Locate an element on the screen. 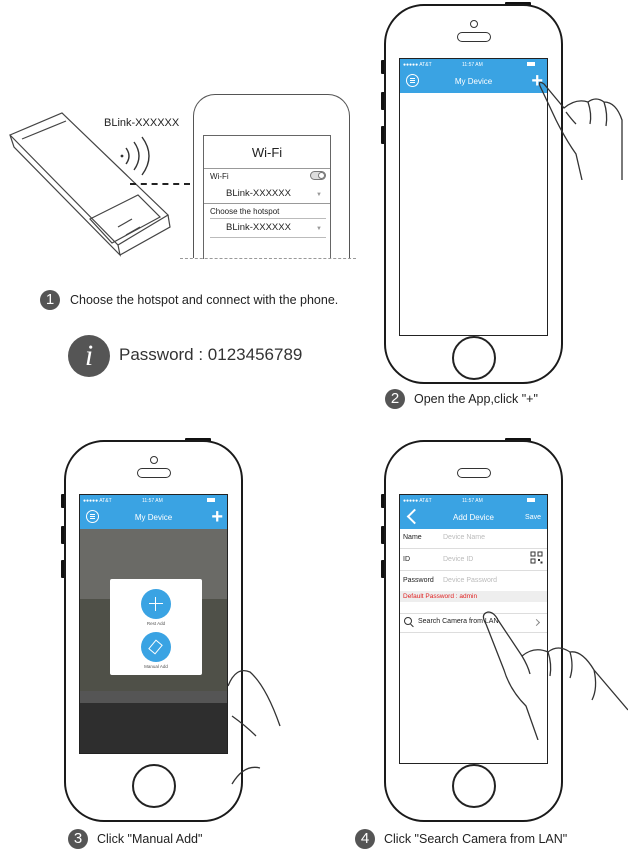 Image resolution: width=634 pixels, height=853 pixels. qr-scan-icon is located at coordinates (536, 557).